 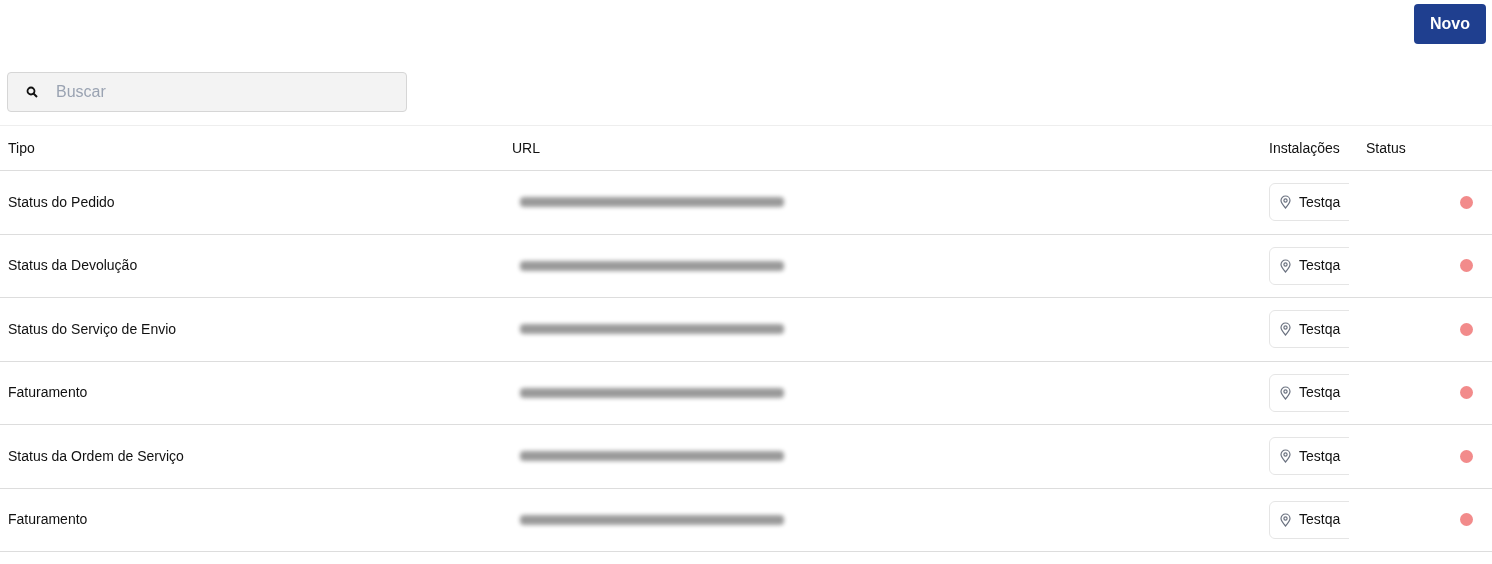 What do you see at coordinates (32, 92) in the screenshot?
I see `search-icon` at bounding box center [32, 92].